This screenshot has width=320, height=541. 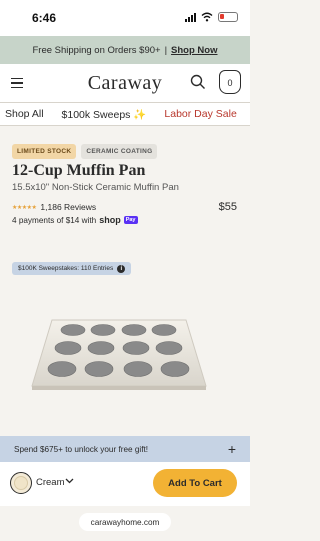 I want to click on product-price: $55, so click(x=227, y=207).